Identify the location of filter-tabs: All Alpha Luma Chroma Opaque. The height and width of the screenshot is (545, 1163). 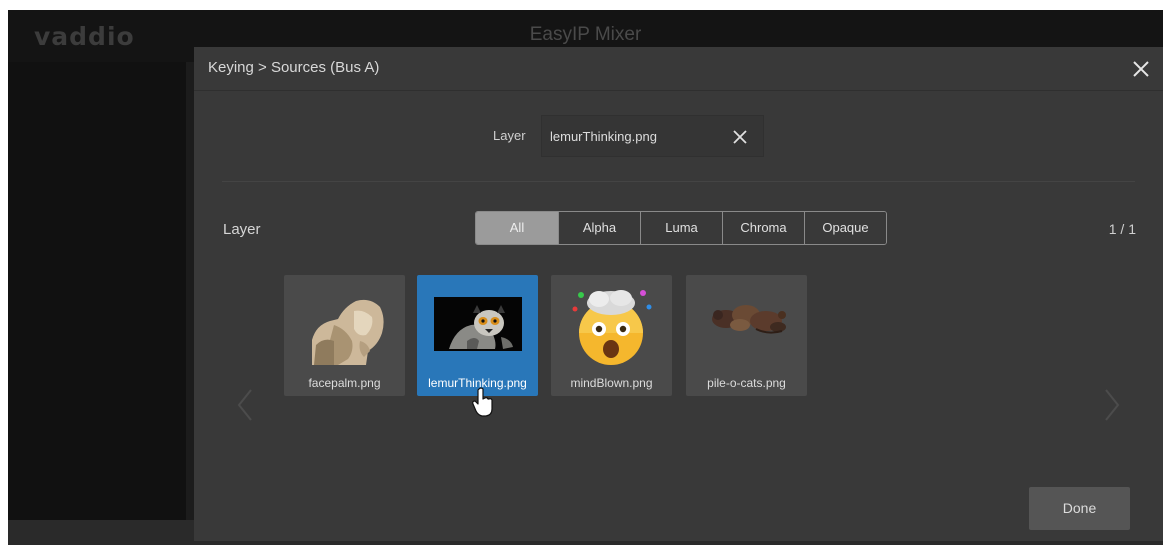
(681, 228).